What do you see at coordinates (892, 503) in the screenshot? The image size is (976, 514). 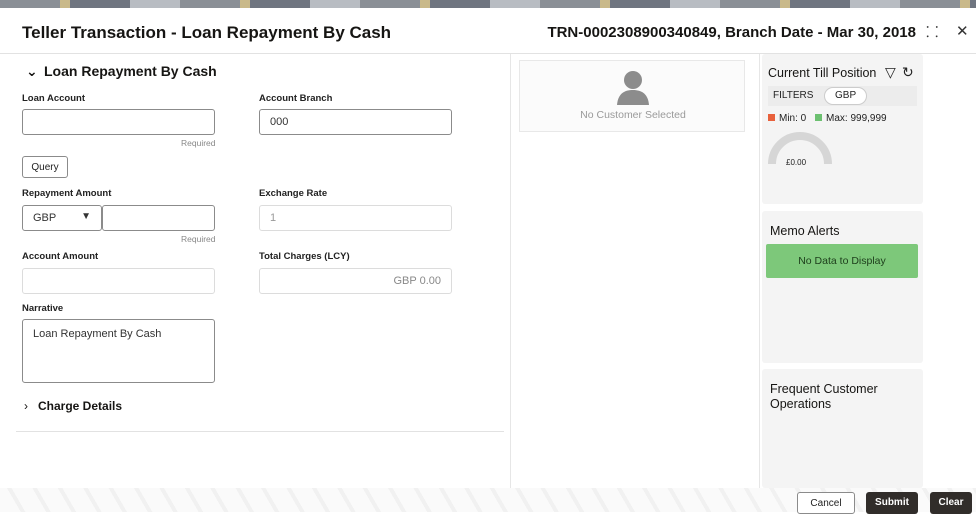 I see `submit-button: Submit` at bounding box center [892, 503].